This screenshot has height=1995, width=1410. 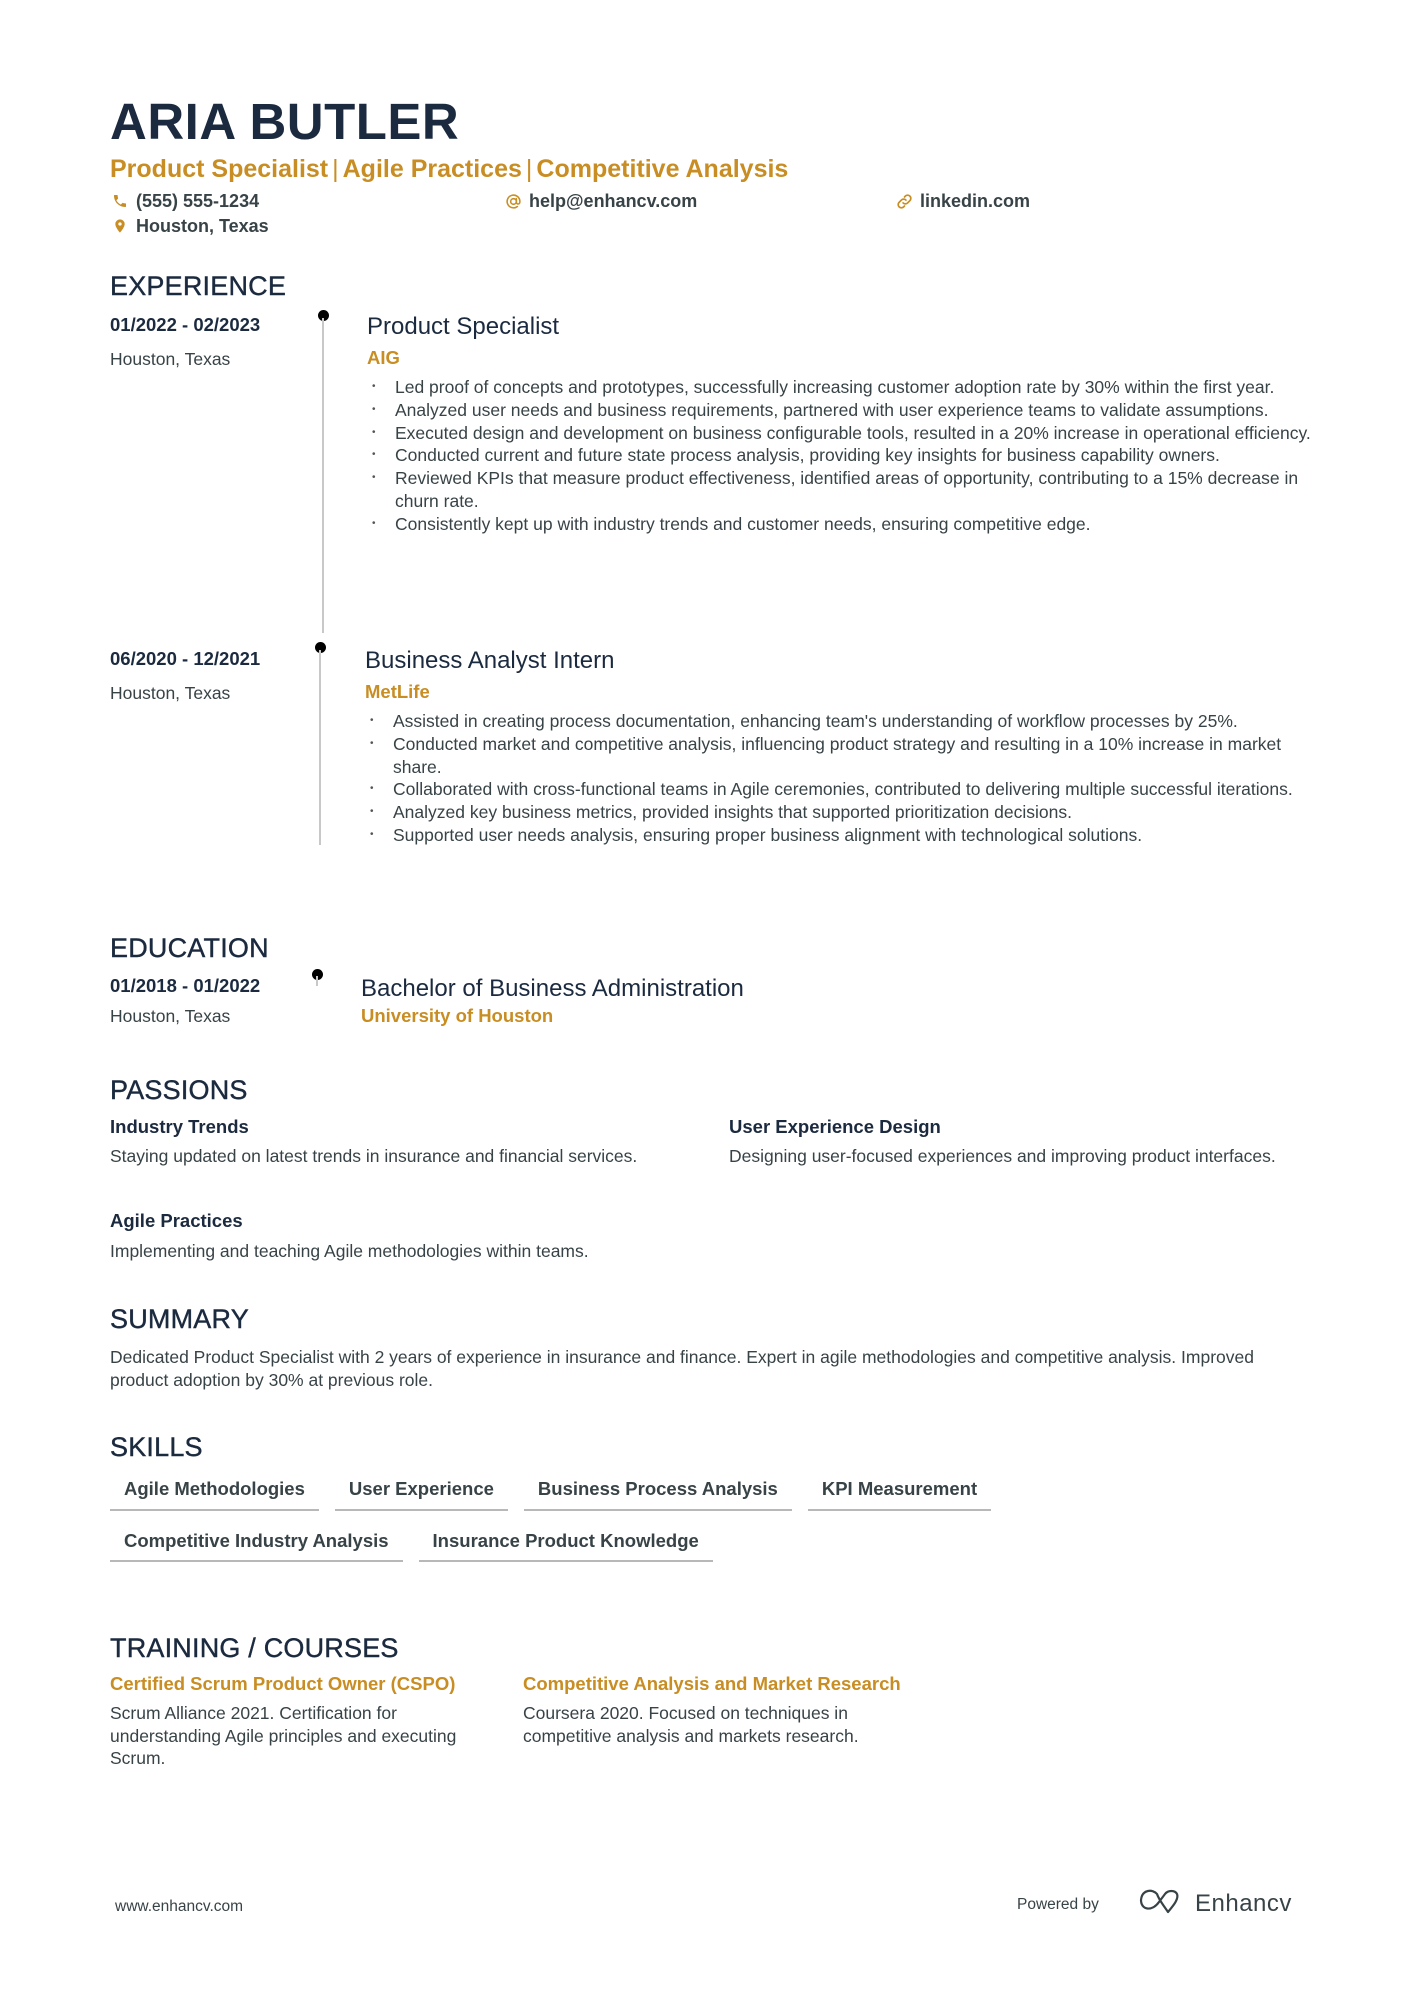 I want to click on contact-linkedin: linkedin.com, so click(x=963, y=201).